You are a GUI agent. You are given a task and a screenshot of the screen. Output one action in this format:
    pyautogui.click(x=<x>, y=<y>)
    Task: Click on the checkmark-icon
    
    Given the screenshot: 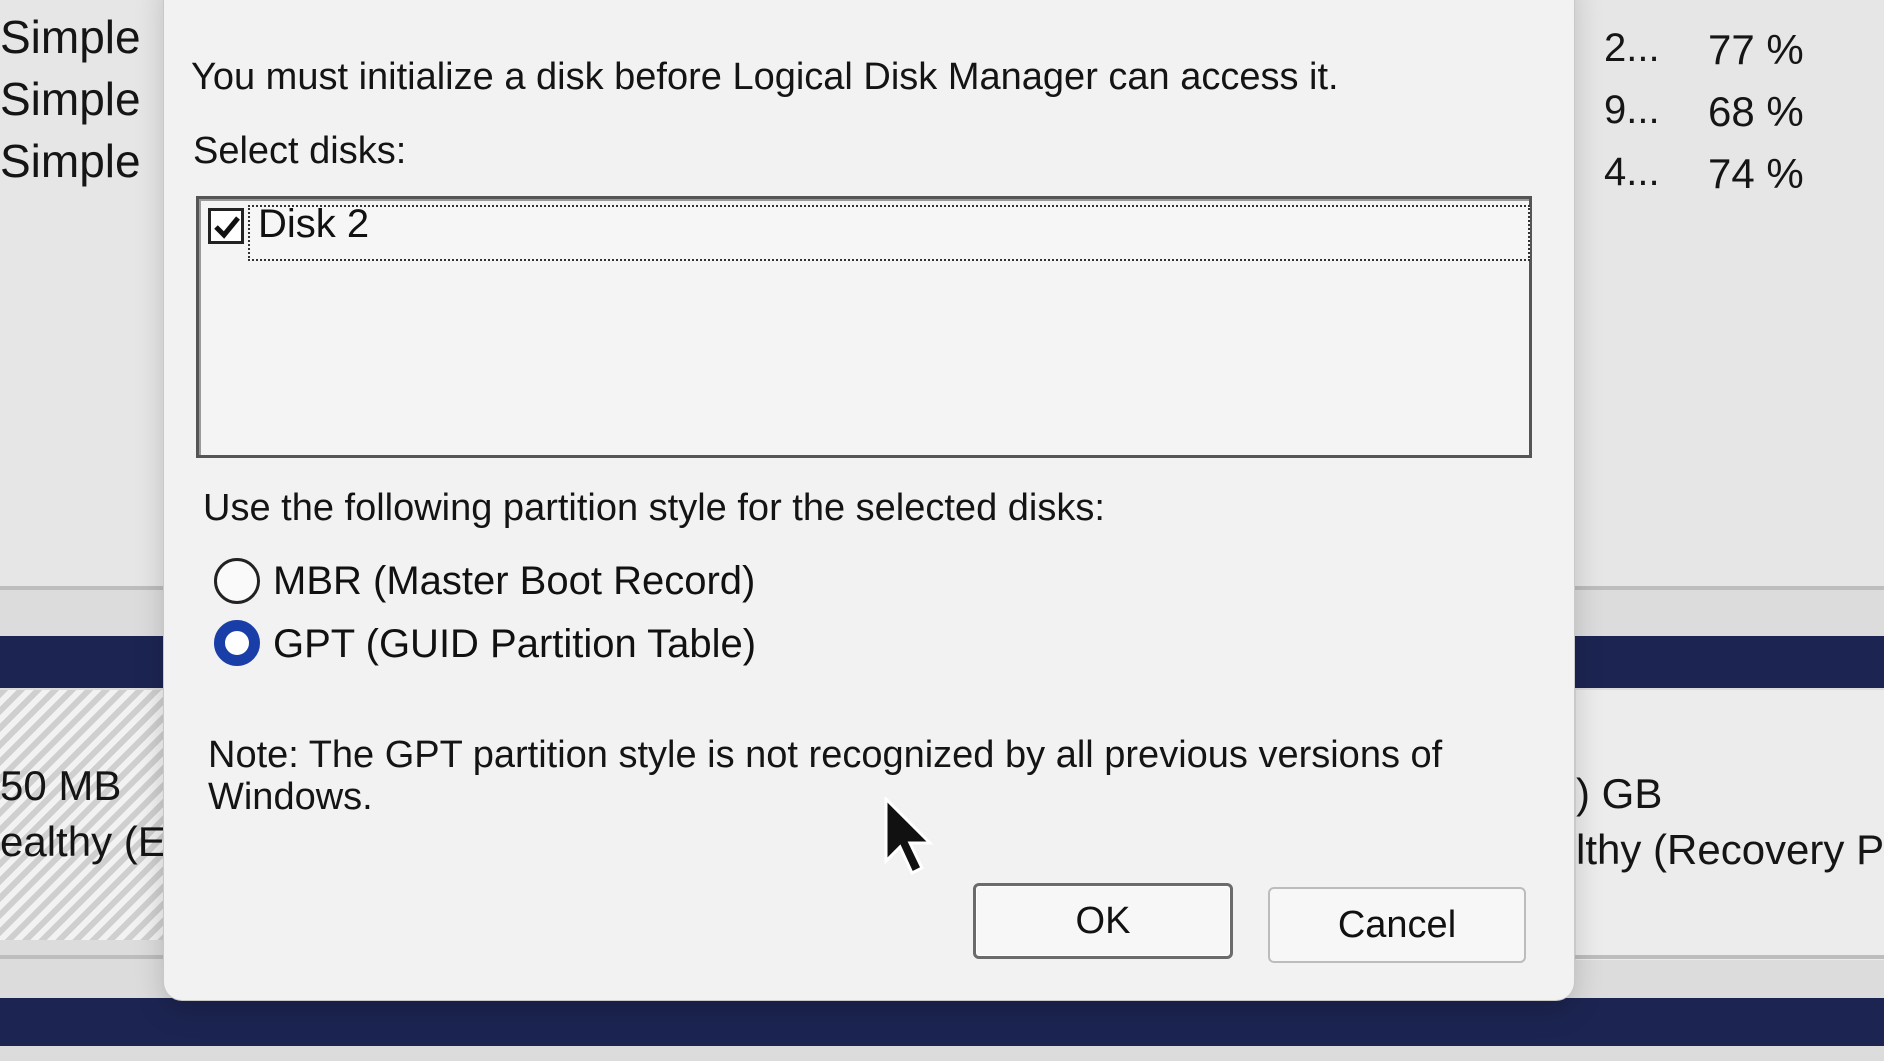 What is the action you would take?
    pyautogui.click(x=227, y=227)
    